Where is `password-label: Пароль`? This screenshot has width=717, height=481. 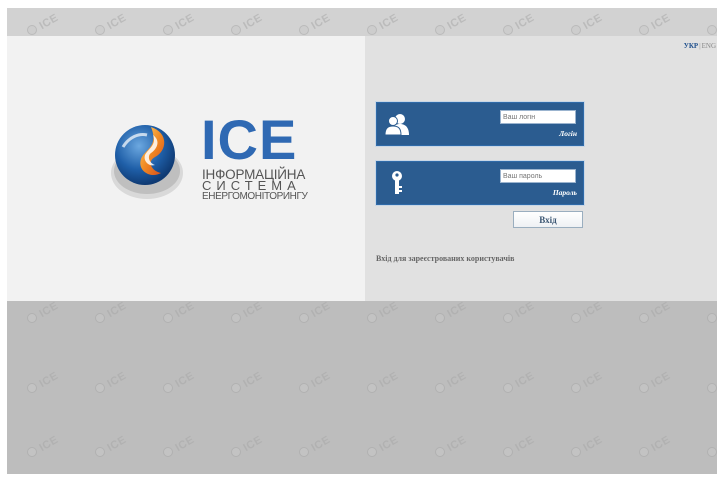
password-label: Пароль is located at coordinates (564, 192).